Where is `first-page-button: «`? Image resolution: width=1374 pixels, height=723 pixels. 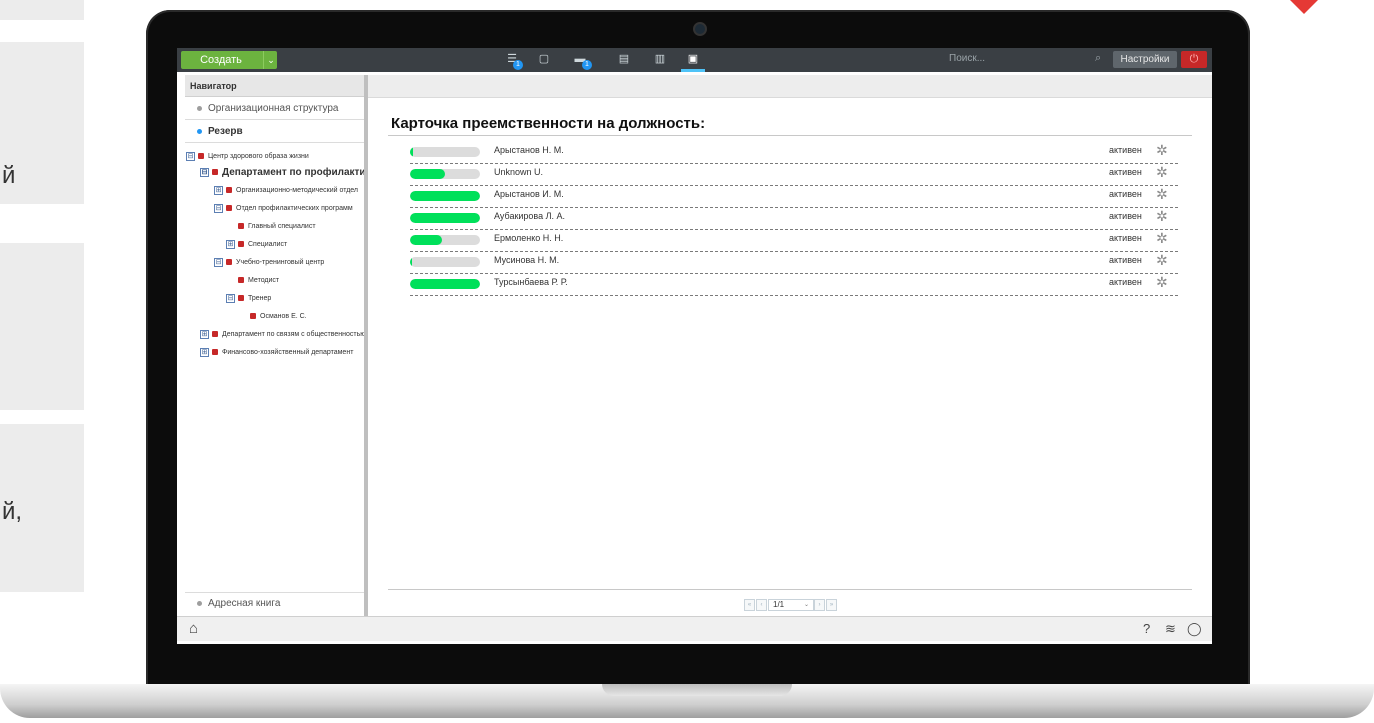 first-page-button: « is located at coordinates (749, 605).